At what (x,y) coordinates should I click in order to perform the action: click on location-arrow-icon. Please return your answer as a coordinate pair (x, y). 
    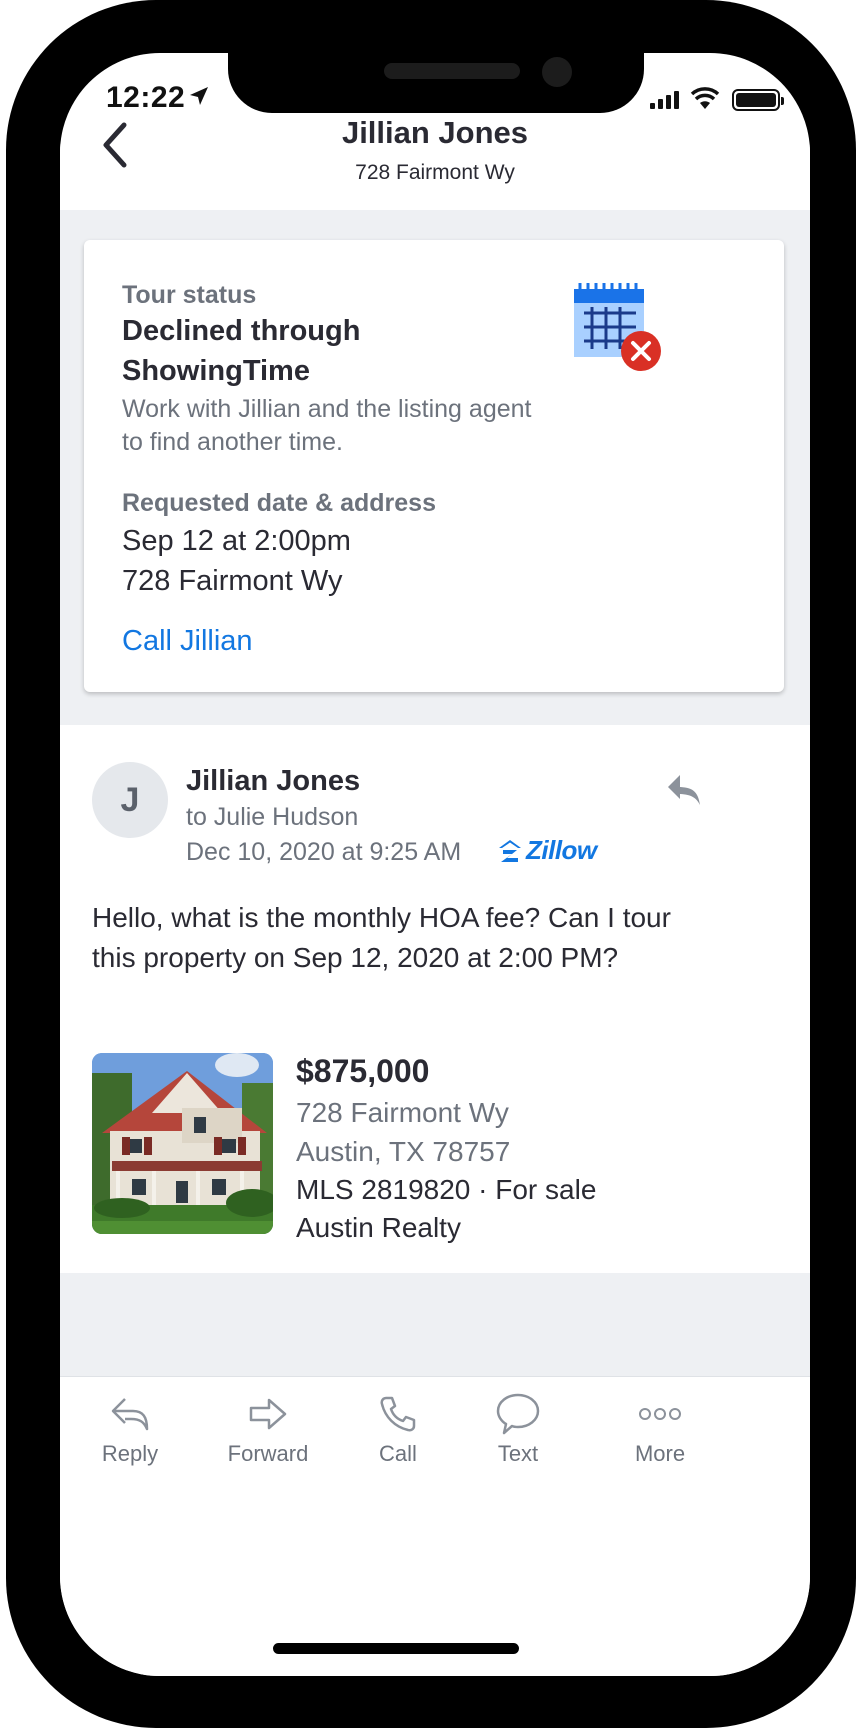
    Looking at the image, I should click on (199, 96).